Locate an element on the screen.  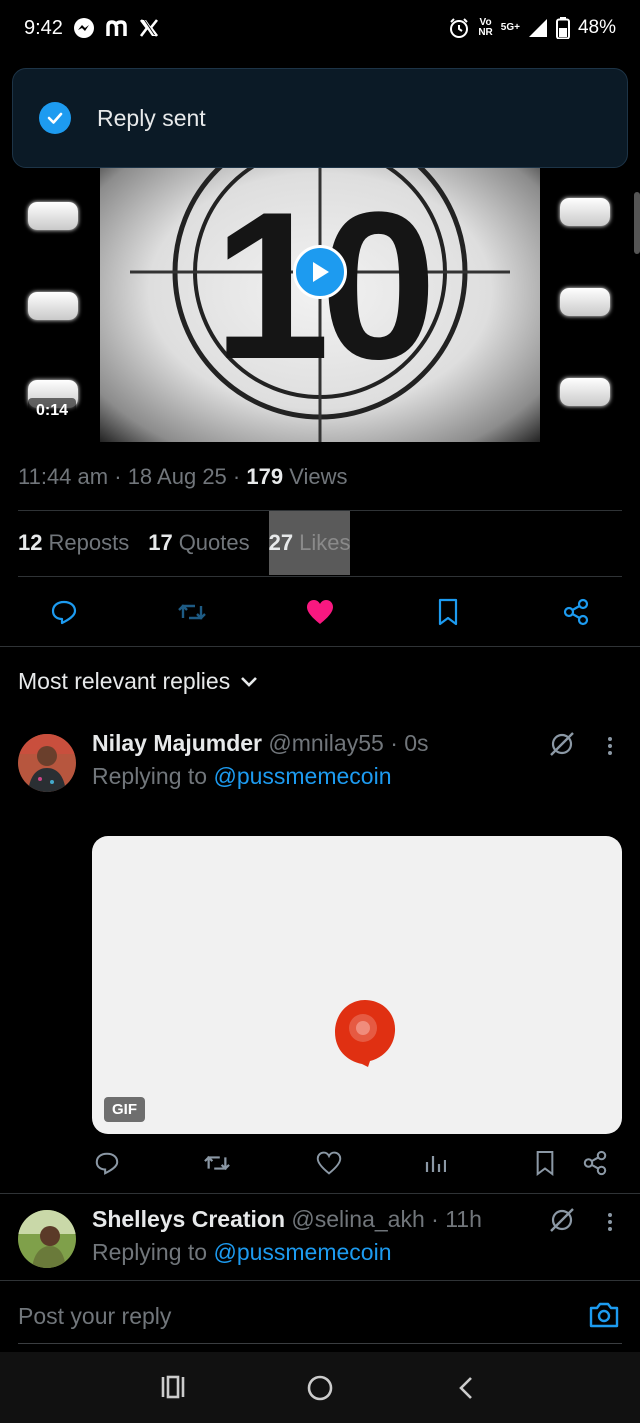
reply-author: Nilay Majumder @mnilay55 · 0s is located at coordinates (260, 743).